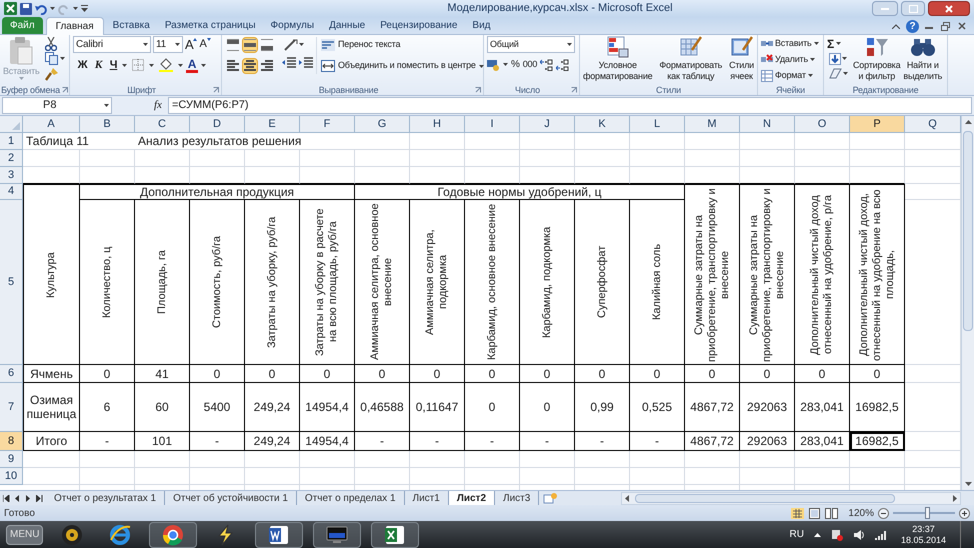  Describe the element at coordinates (550, 498) in the screenshot. I see `insert-sheet-icon` at that location.